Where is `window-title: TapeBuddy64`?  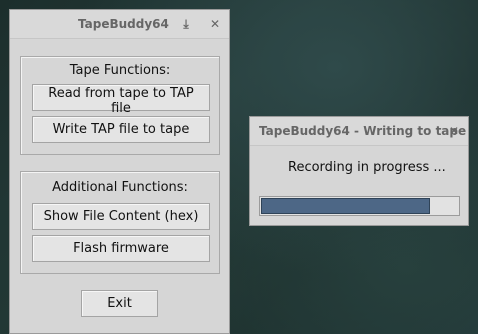
window-title: TapeBuddy64 is located at coordinates (123, 24).